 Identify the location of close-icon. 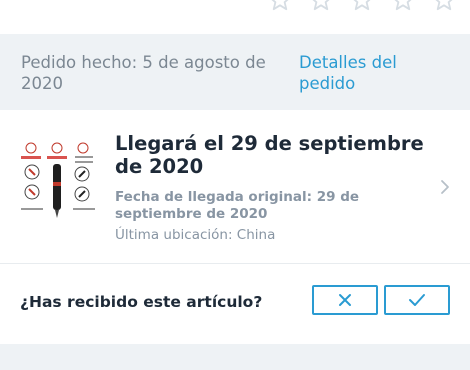
(345, 300).